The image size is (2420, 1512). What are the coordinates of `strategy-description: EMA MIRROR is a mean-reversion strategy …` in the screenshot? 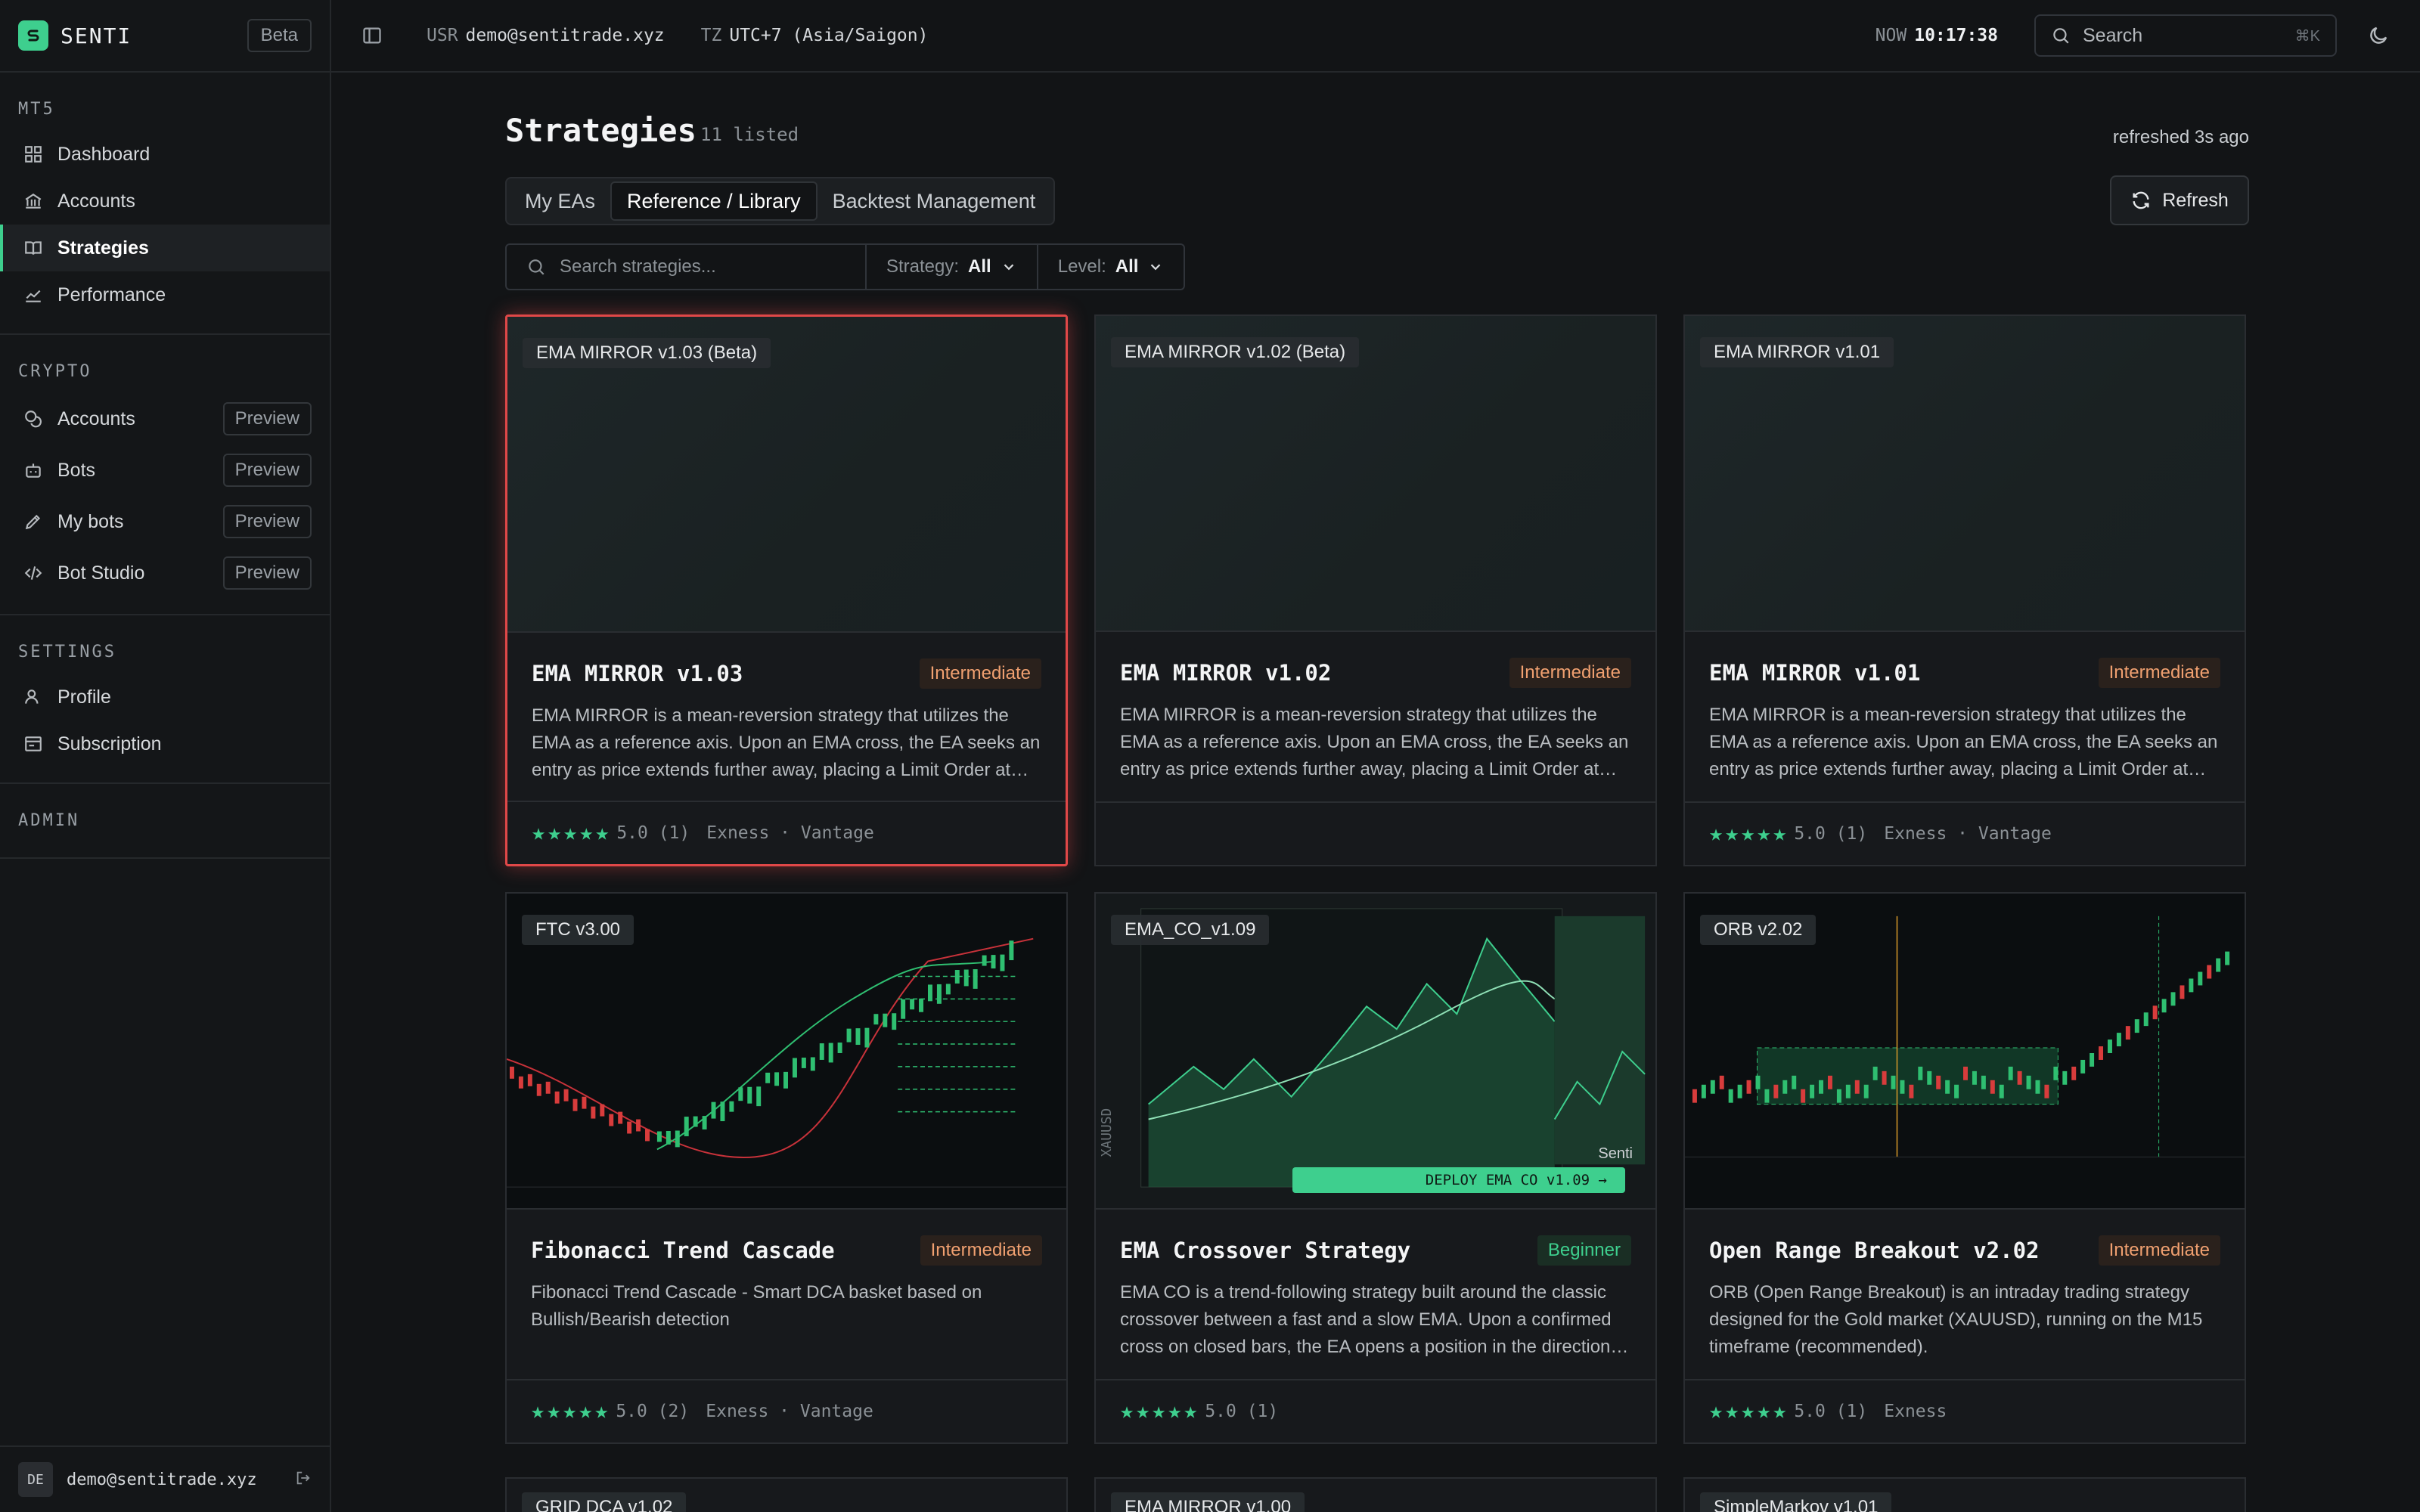 It's located at (1374, 742).